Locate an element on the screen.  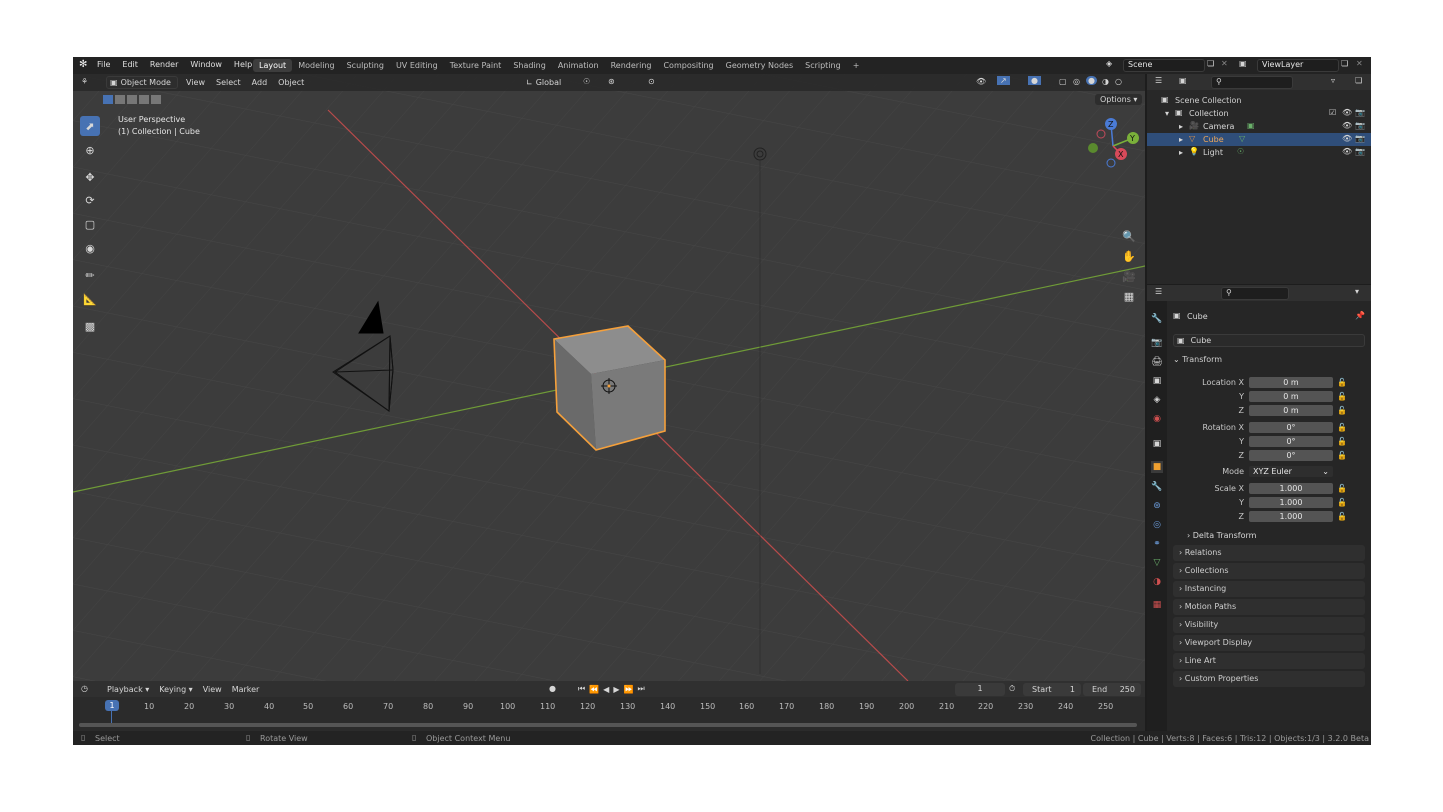
solid-shading-icon: ● is located at coordinates (1091, 80).